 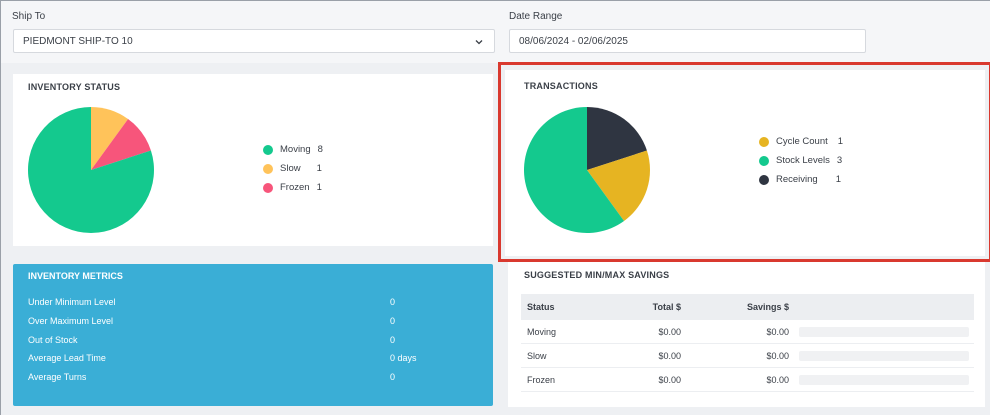 I want to click on cell-status: Slow, so click(x=537, y=355).